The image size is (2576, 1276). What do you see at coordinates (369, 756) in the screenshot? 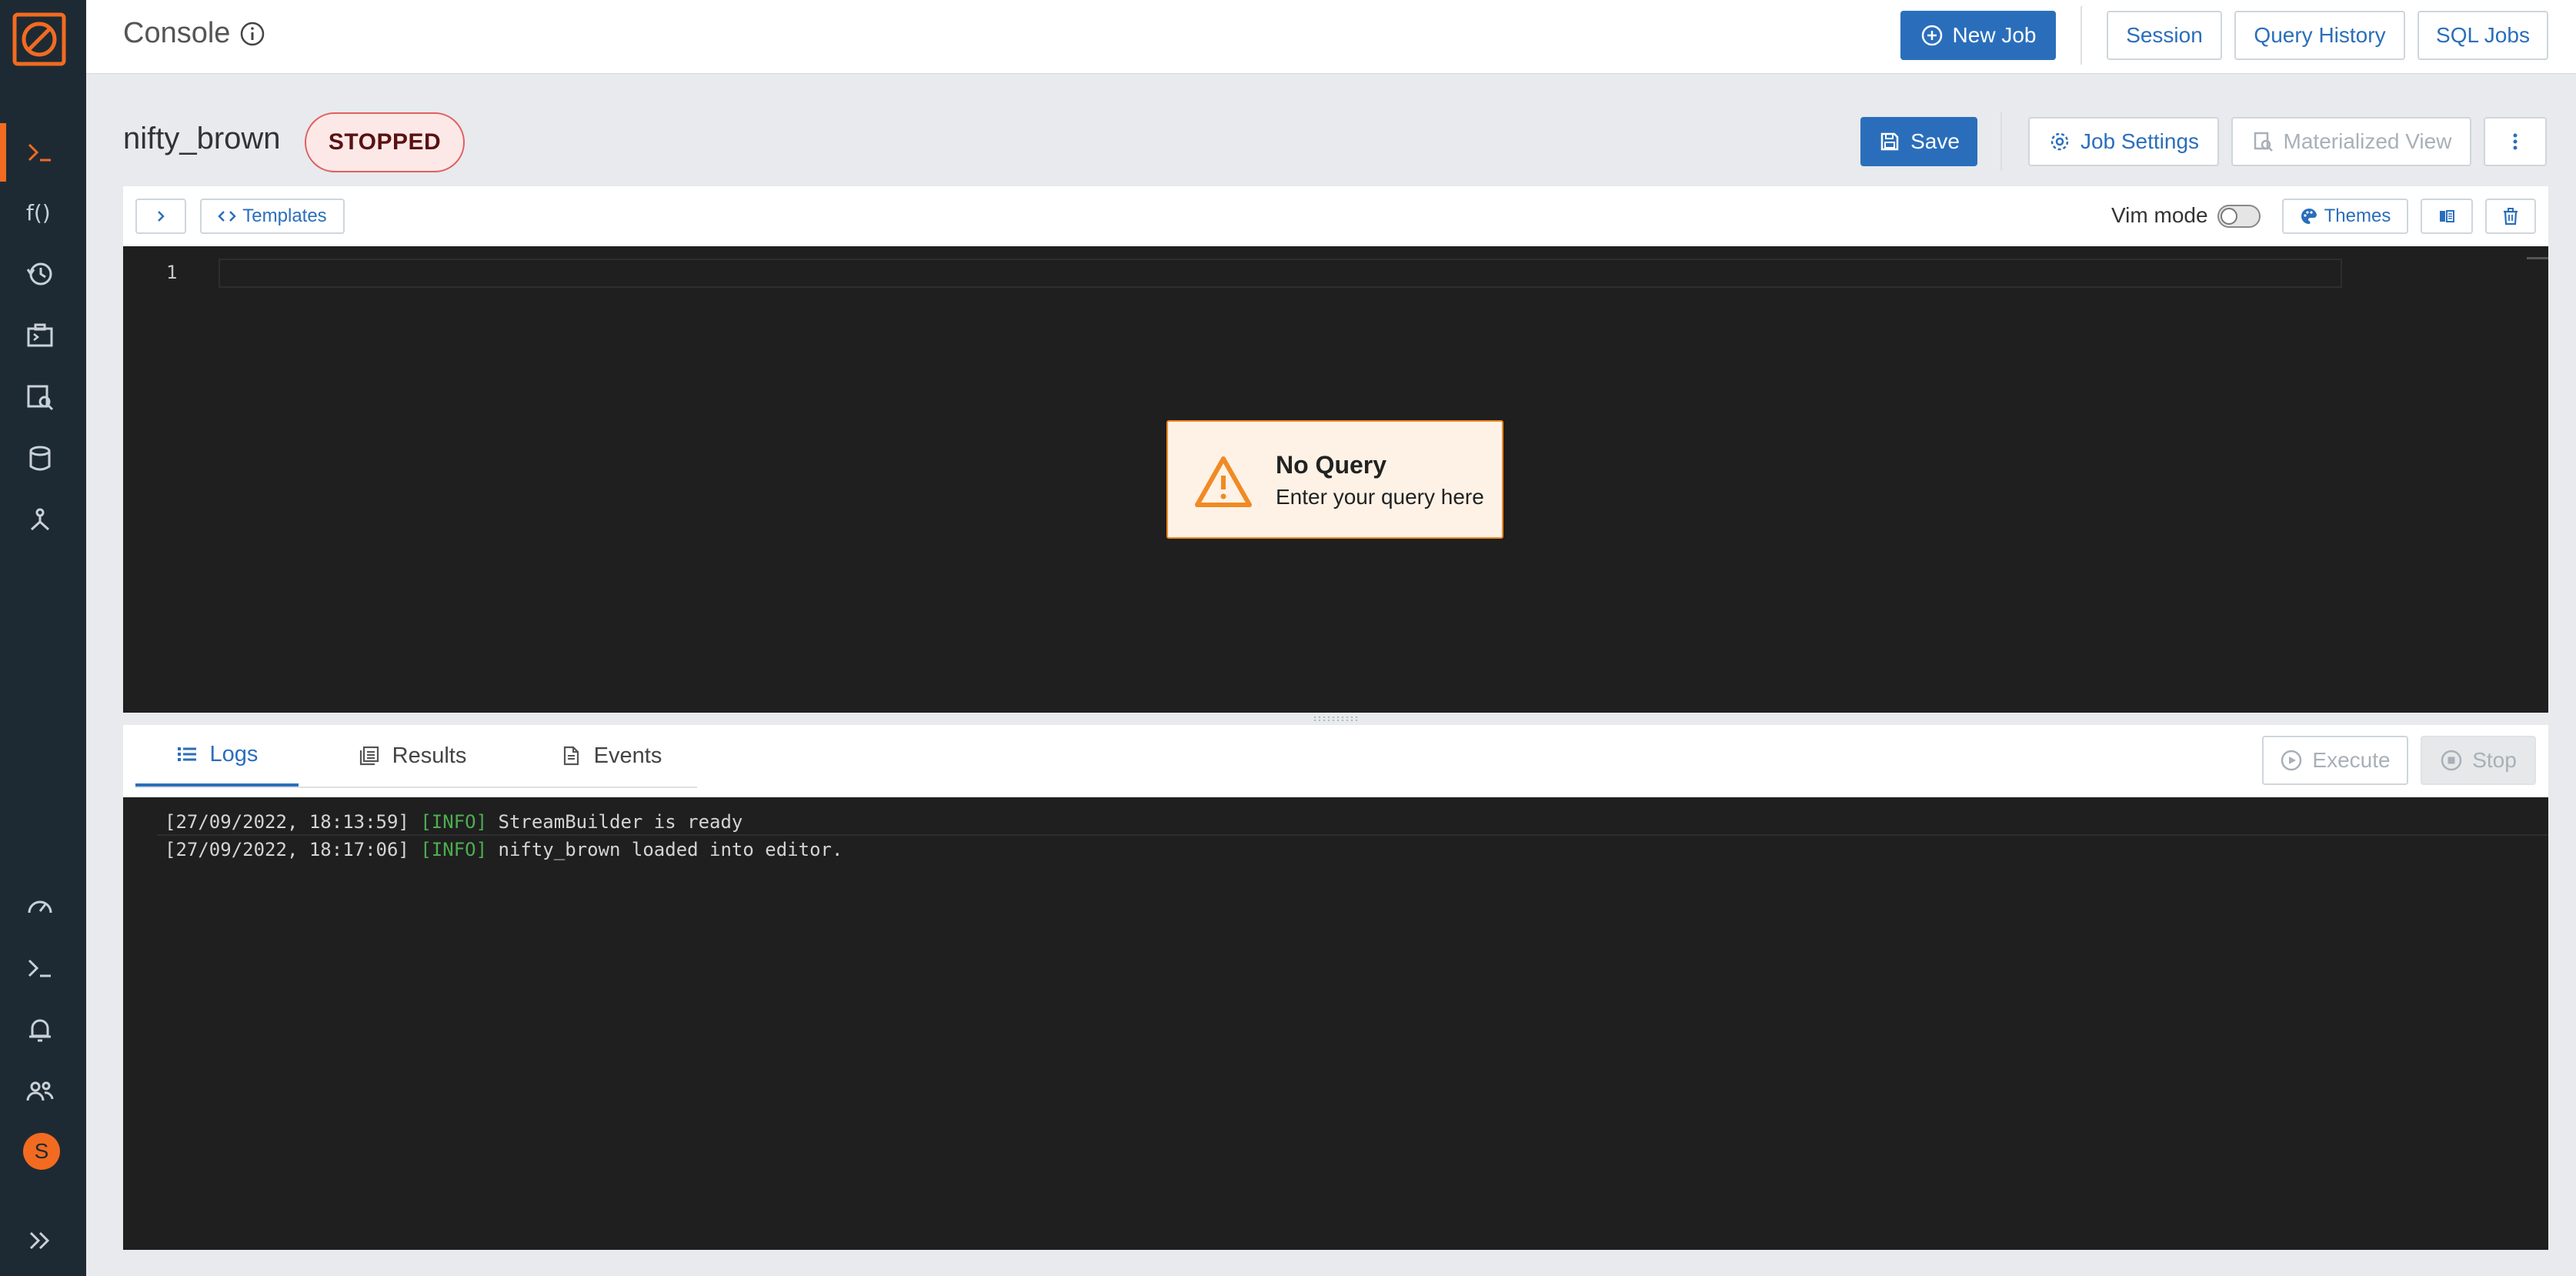
I see `results-icon` at bounding box center [369, 756].